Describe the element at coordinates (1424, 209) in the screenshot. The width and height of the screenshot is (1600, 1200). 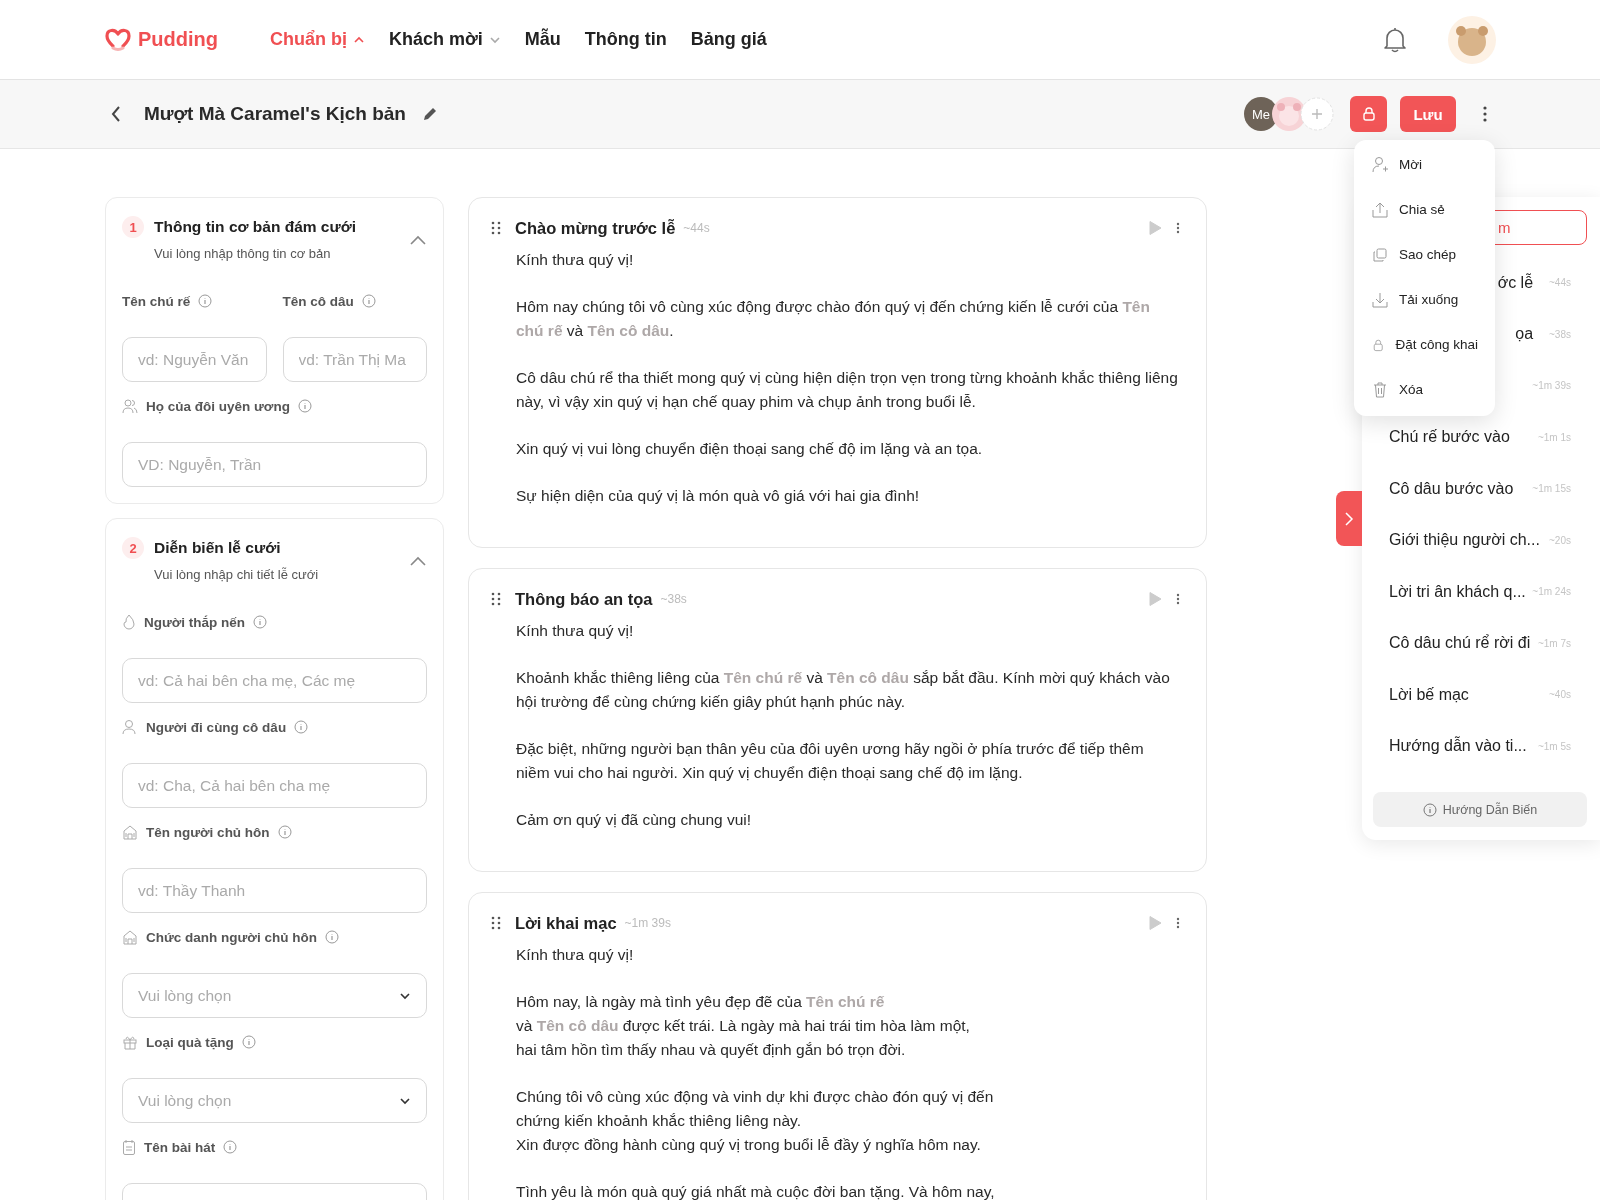
I see `menu-item: Chia sẻ` at that location.